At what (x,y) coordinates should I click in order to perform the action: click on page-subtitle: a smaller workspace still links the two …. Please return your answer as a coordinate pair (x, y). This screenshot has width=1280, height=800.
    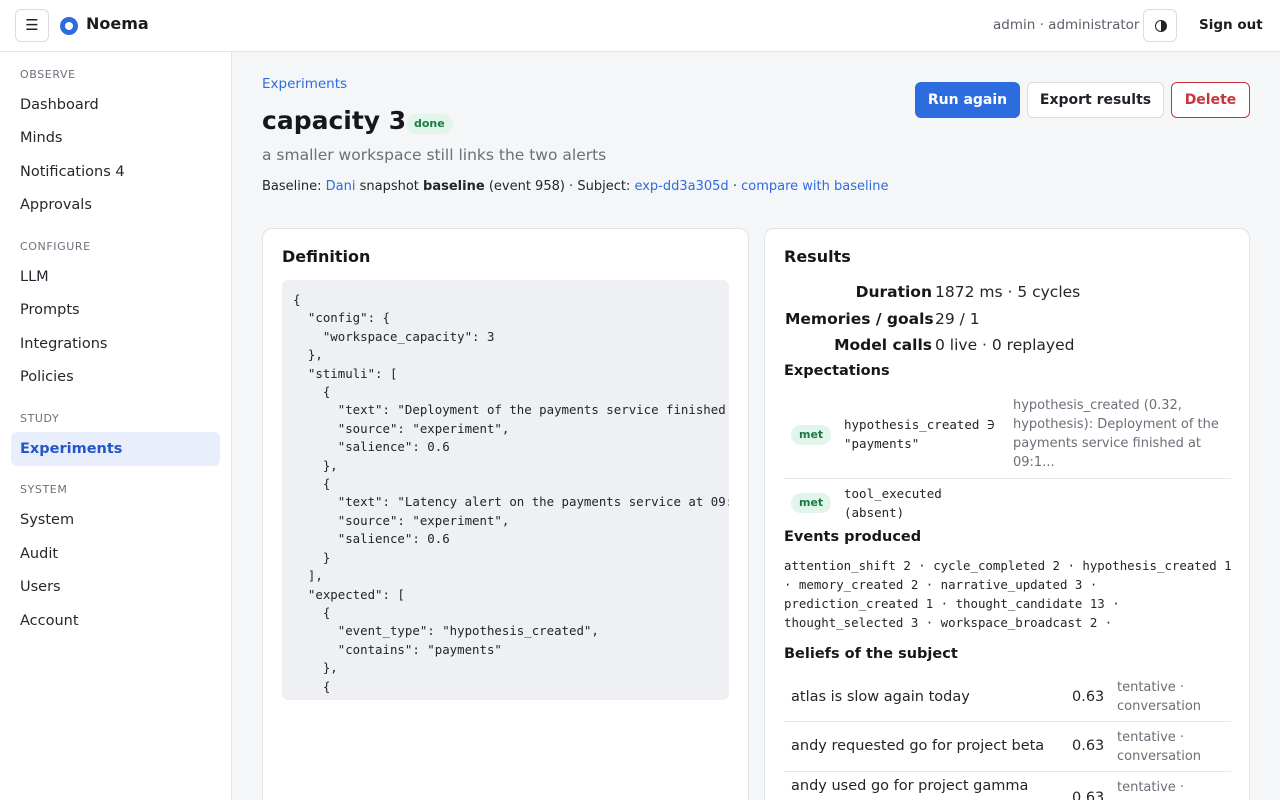
    Looking at the image, I should click on (434, 155).